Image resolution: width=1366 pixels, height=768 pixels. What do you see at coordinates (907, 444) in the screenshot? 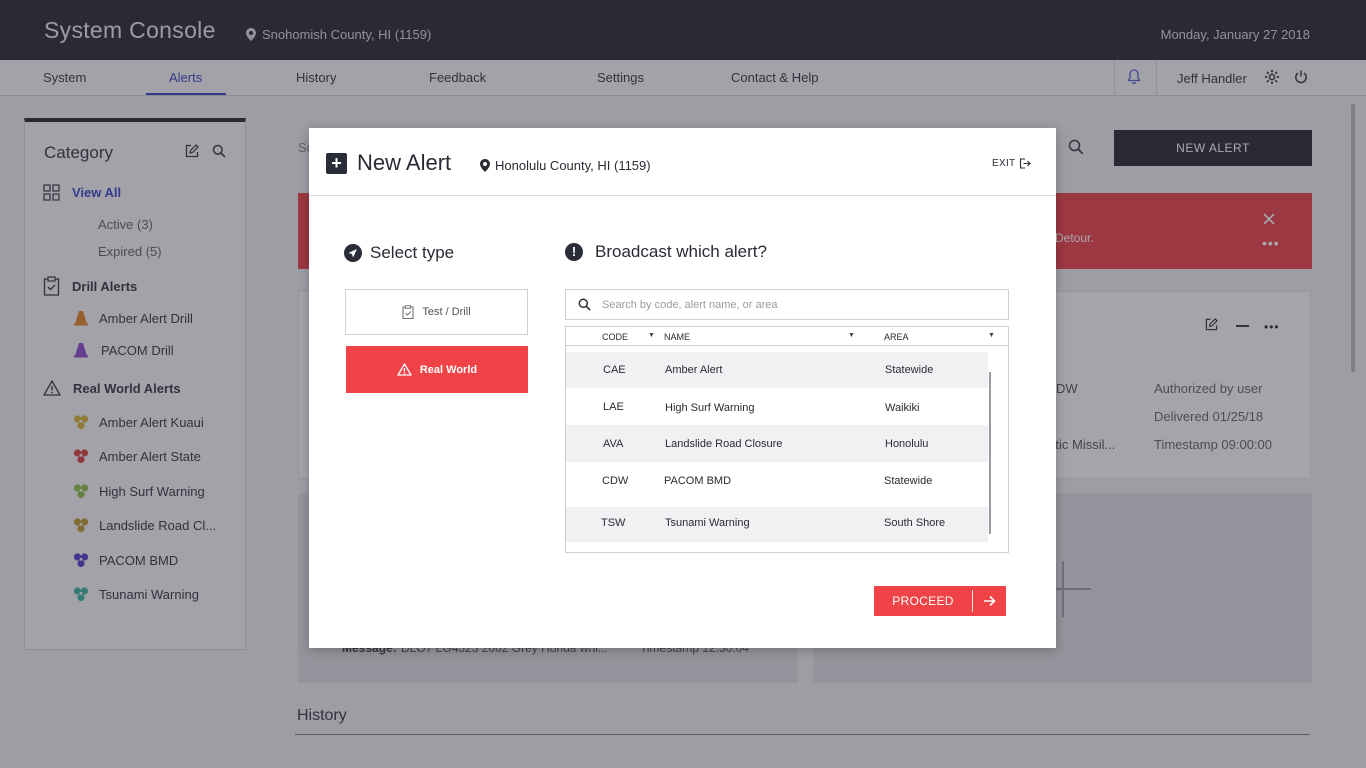
I see `row-area: Honolulu` at bounding box center [907, 444].